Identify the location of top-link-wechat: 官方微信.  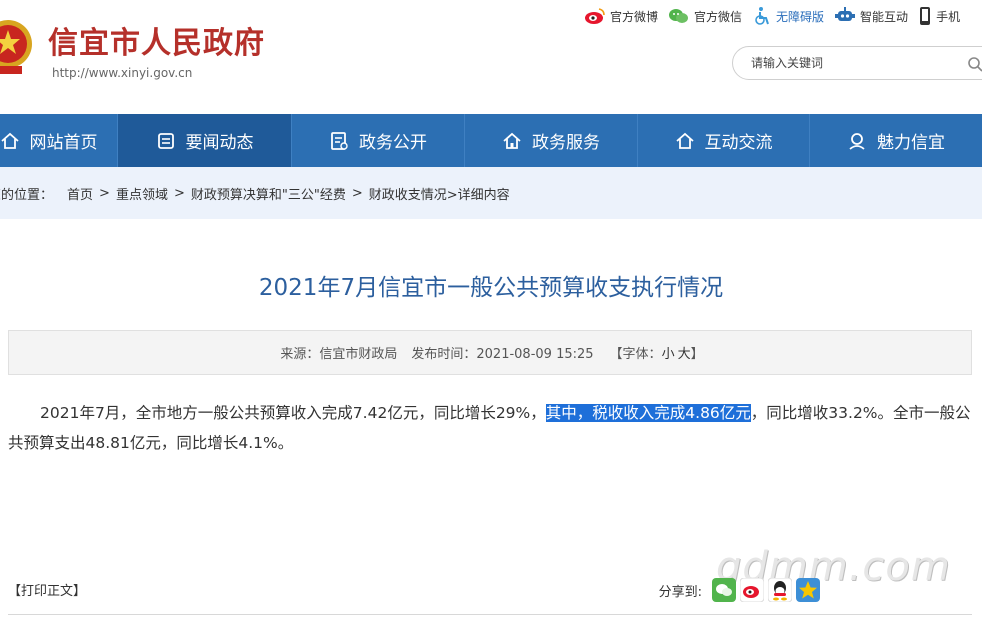
(705, 16).